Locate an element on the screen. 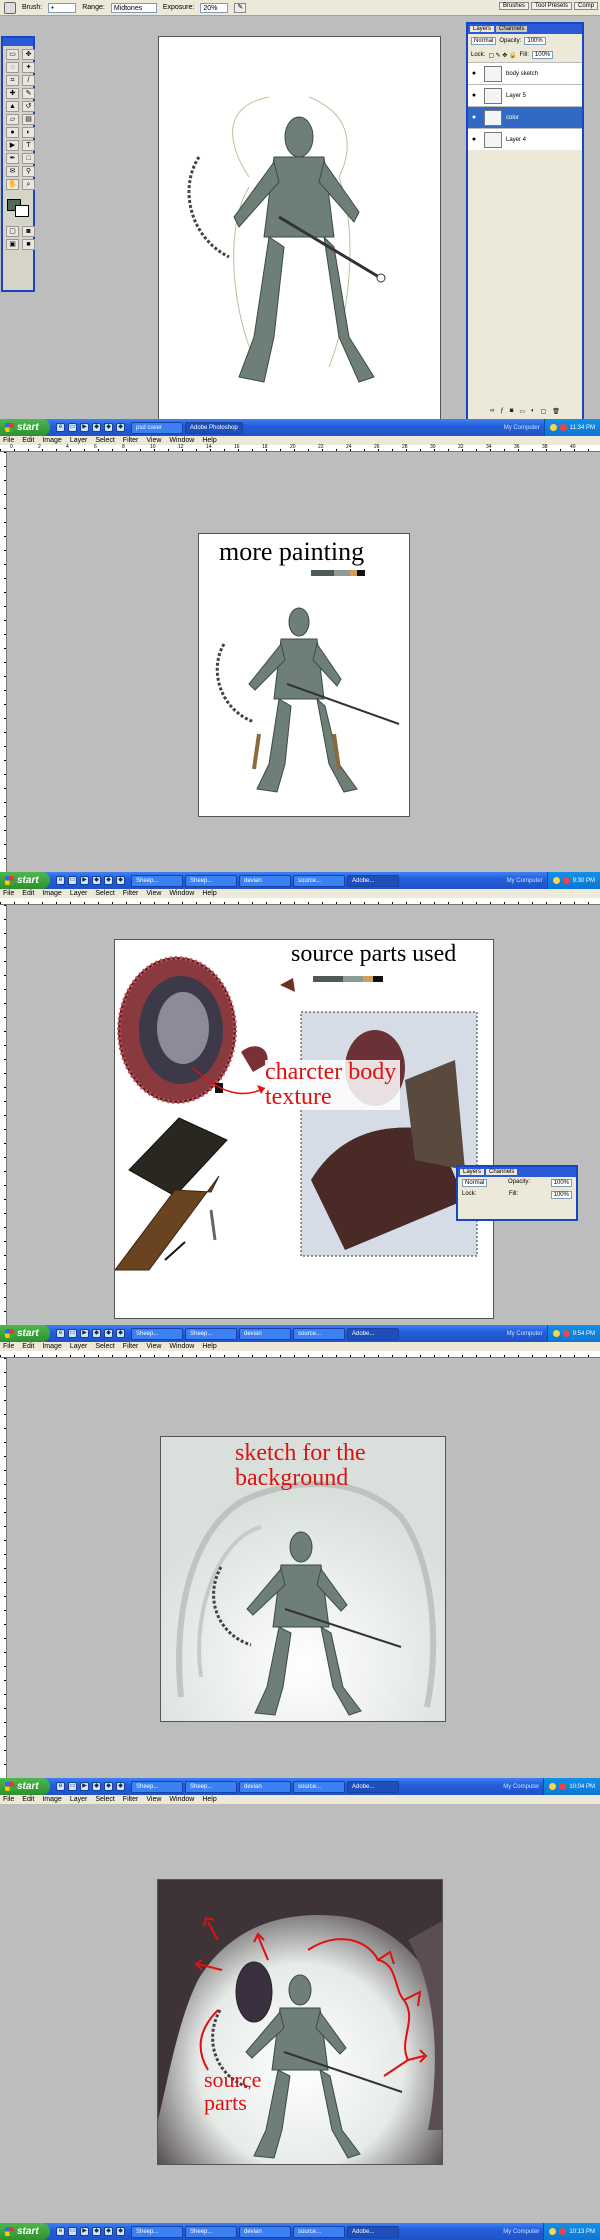 Image resolution: width=600 pixels, height=2240 pixels. tab-channels: Channels is located at coordinates (502, 1172).